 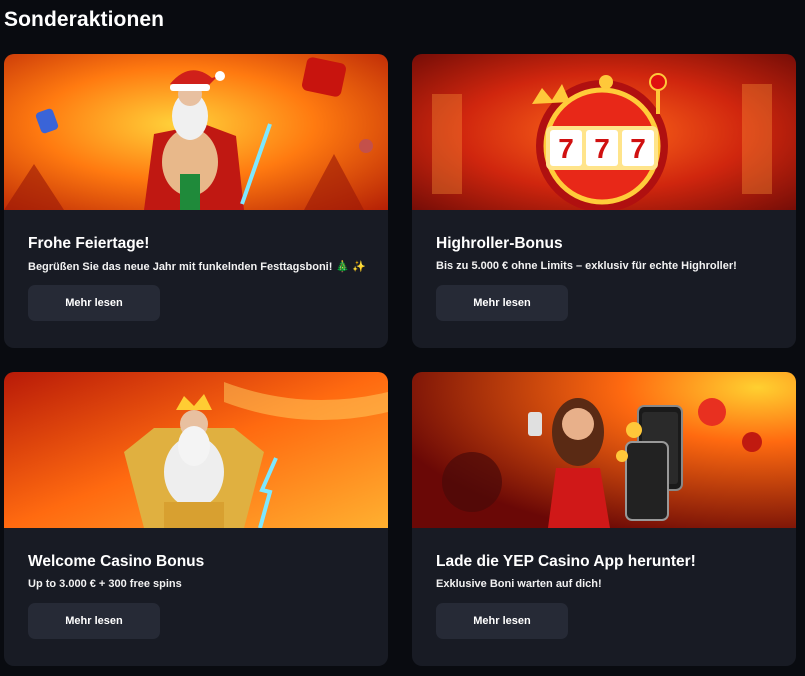 What do you see at coordinates (196, 450) in the screenshot?
I see `zeus-lightning-banner-image` at bounding box center [196, 450].